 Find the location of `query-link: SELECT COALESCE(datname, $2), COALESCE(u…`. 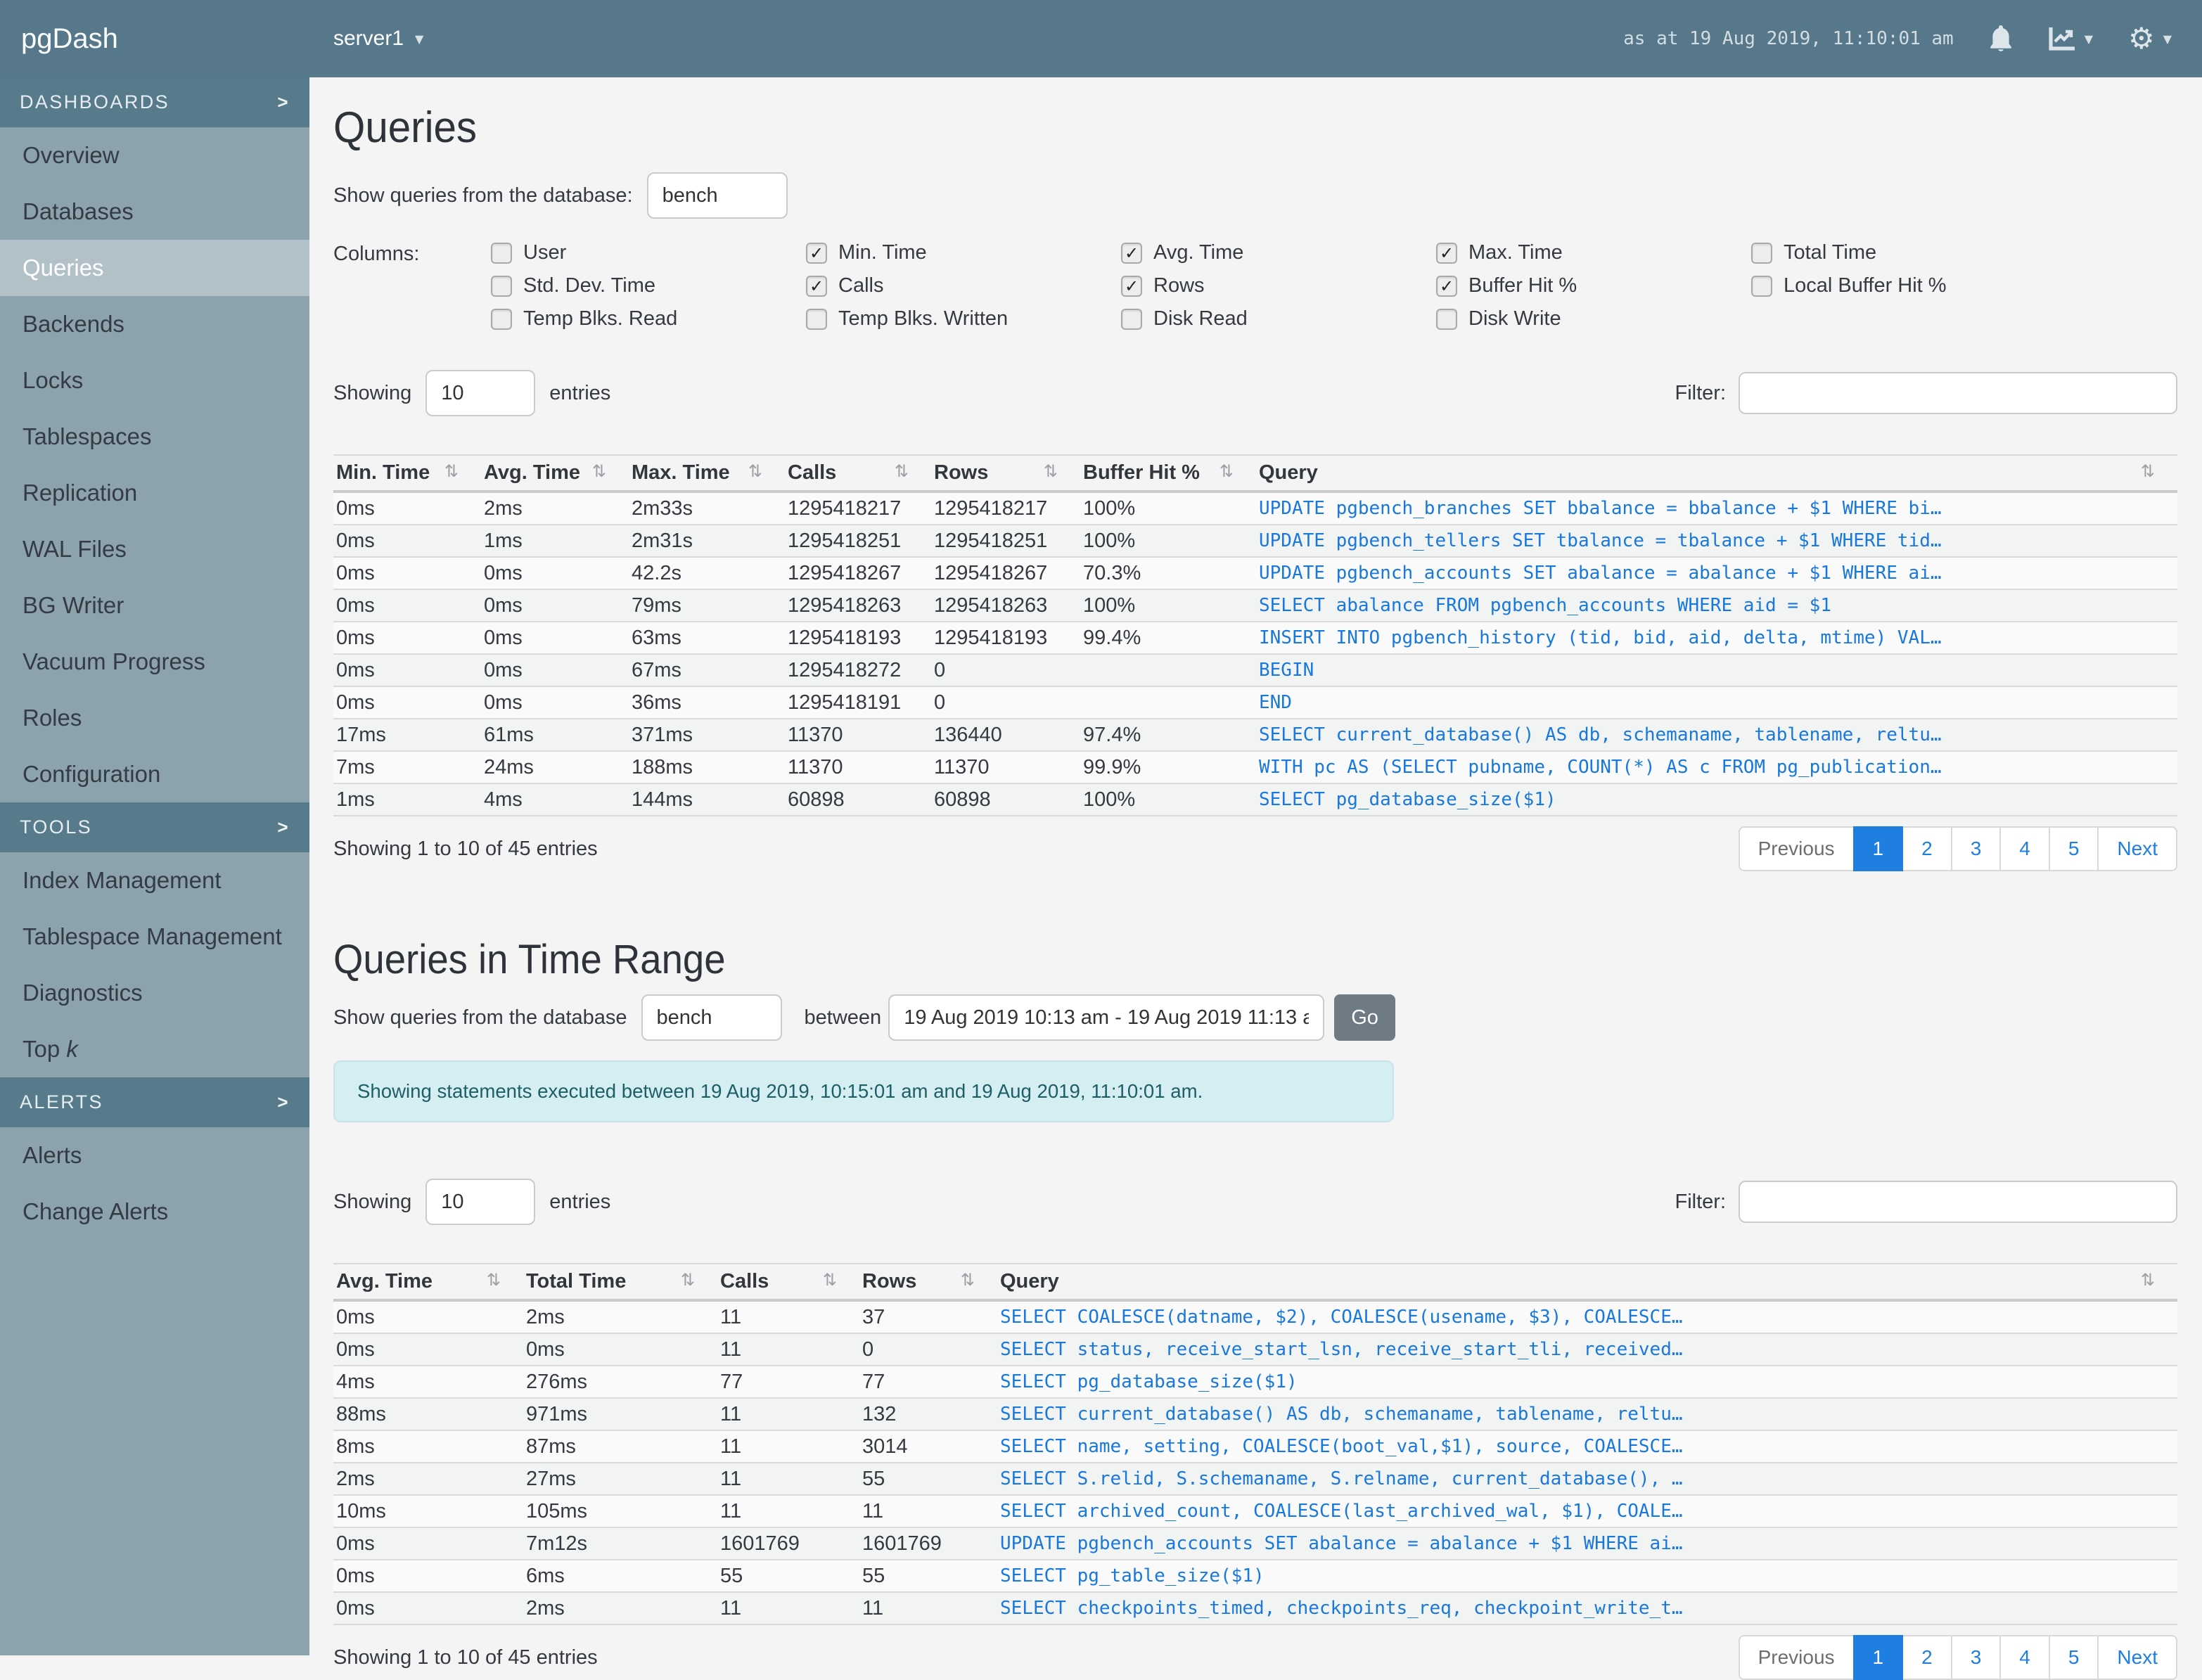

query-link: SELECT COALESCE(datname, $2), COALESCE(u… is located at coordinates (1587, 1316).